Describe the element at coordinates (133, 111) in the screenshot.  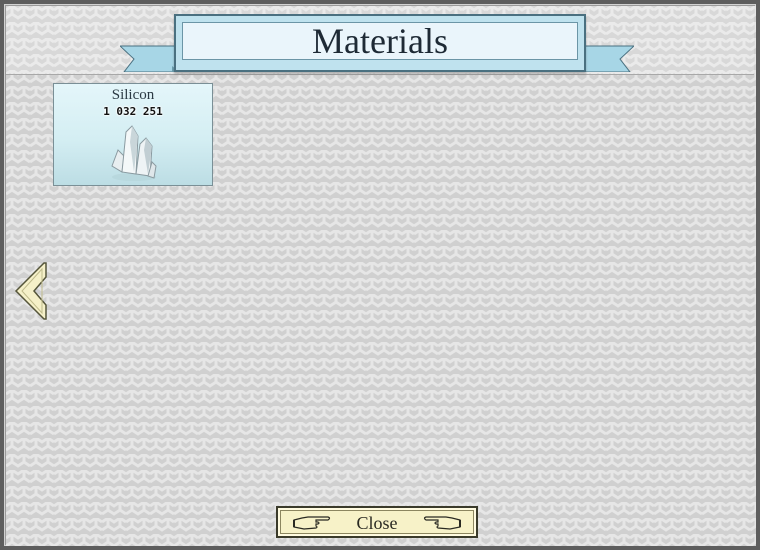
I see `material-count: 1 032 251` at that location.